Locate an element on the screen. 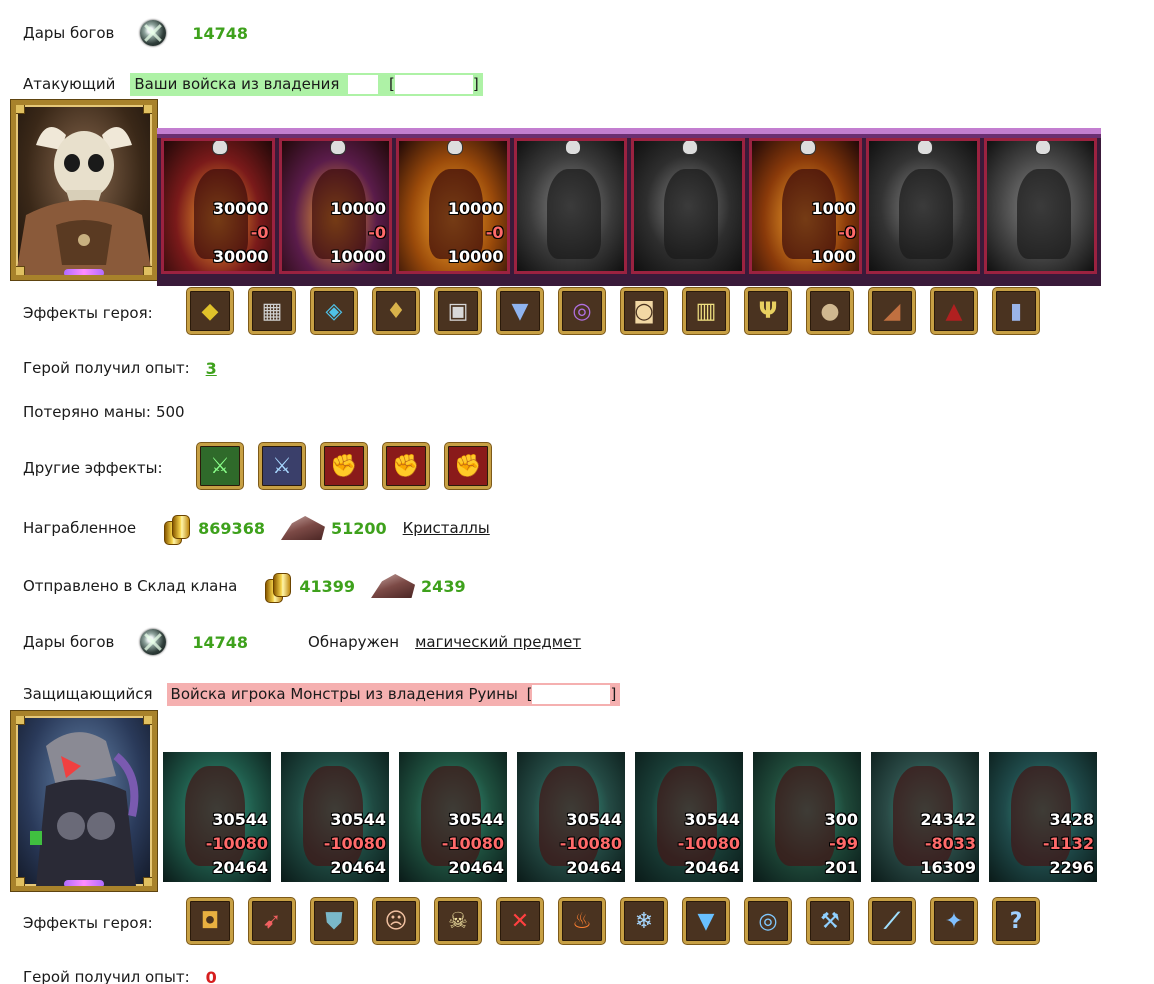 This screenshot has height=984, width=1154. red-demon-unit-icon: 30544 -10080 20464 is located at coordinates (571, 817).